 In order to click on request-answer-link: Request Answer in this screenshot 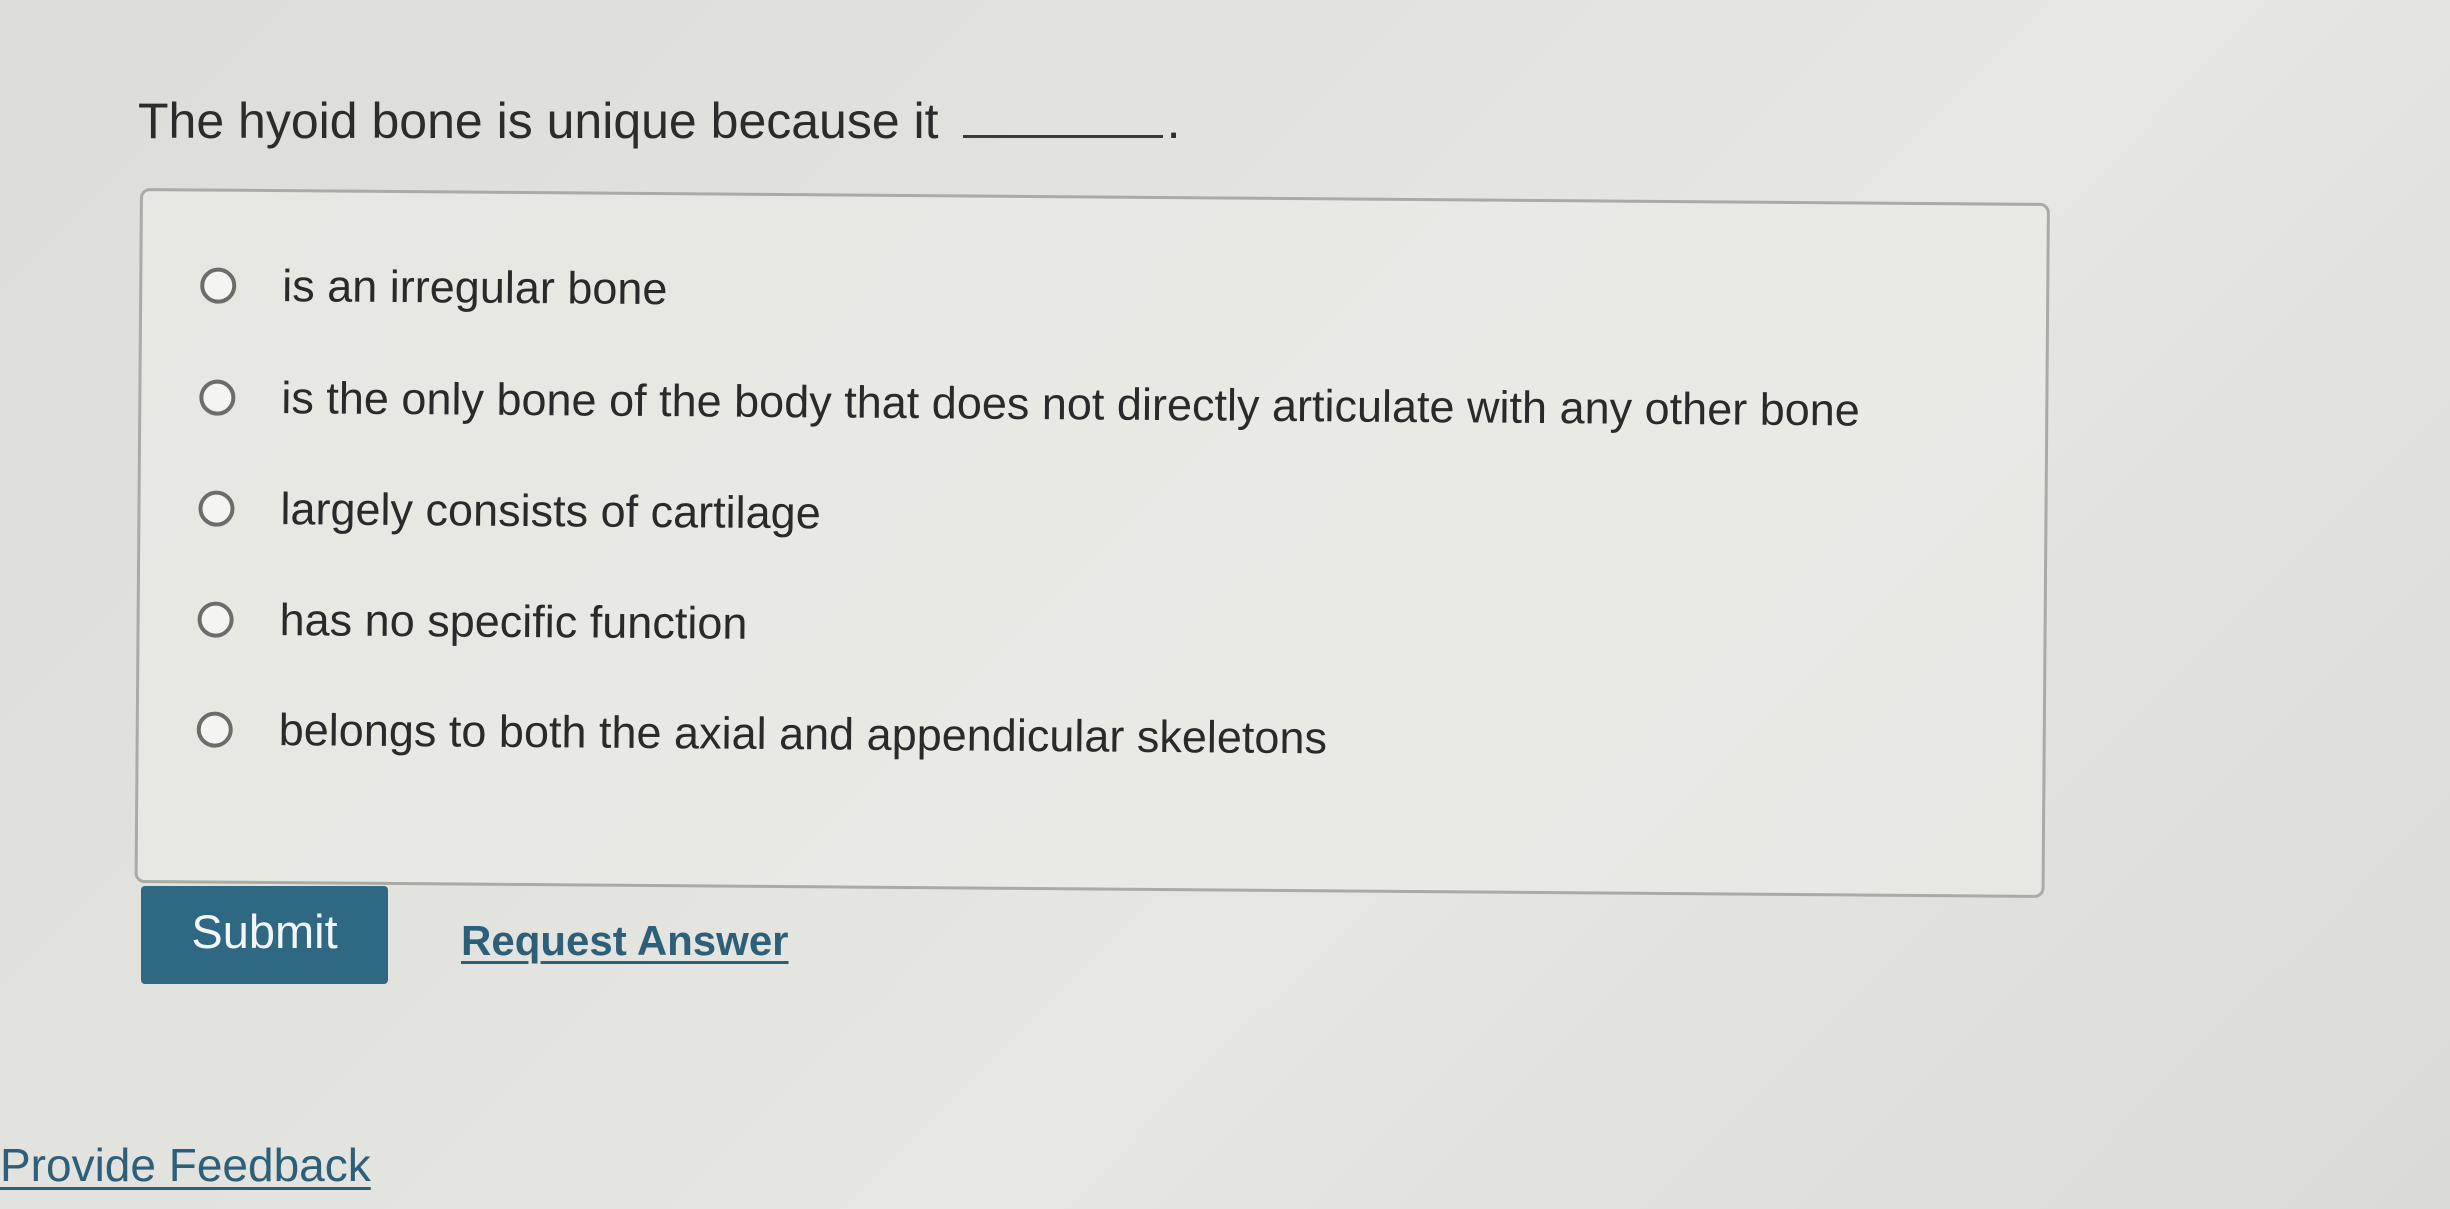, I will do `click(625, 941)`.